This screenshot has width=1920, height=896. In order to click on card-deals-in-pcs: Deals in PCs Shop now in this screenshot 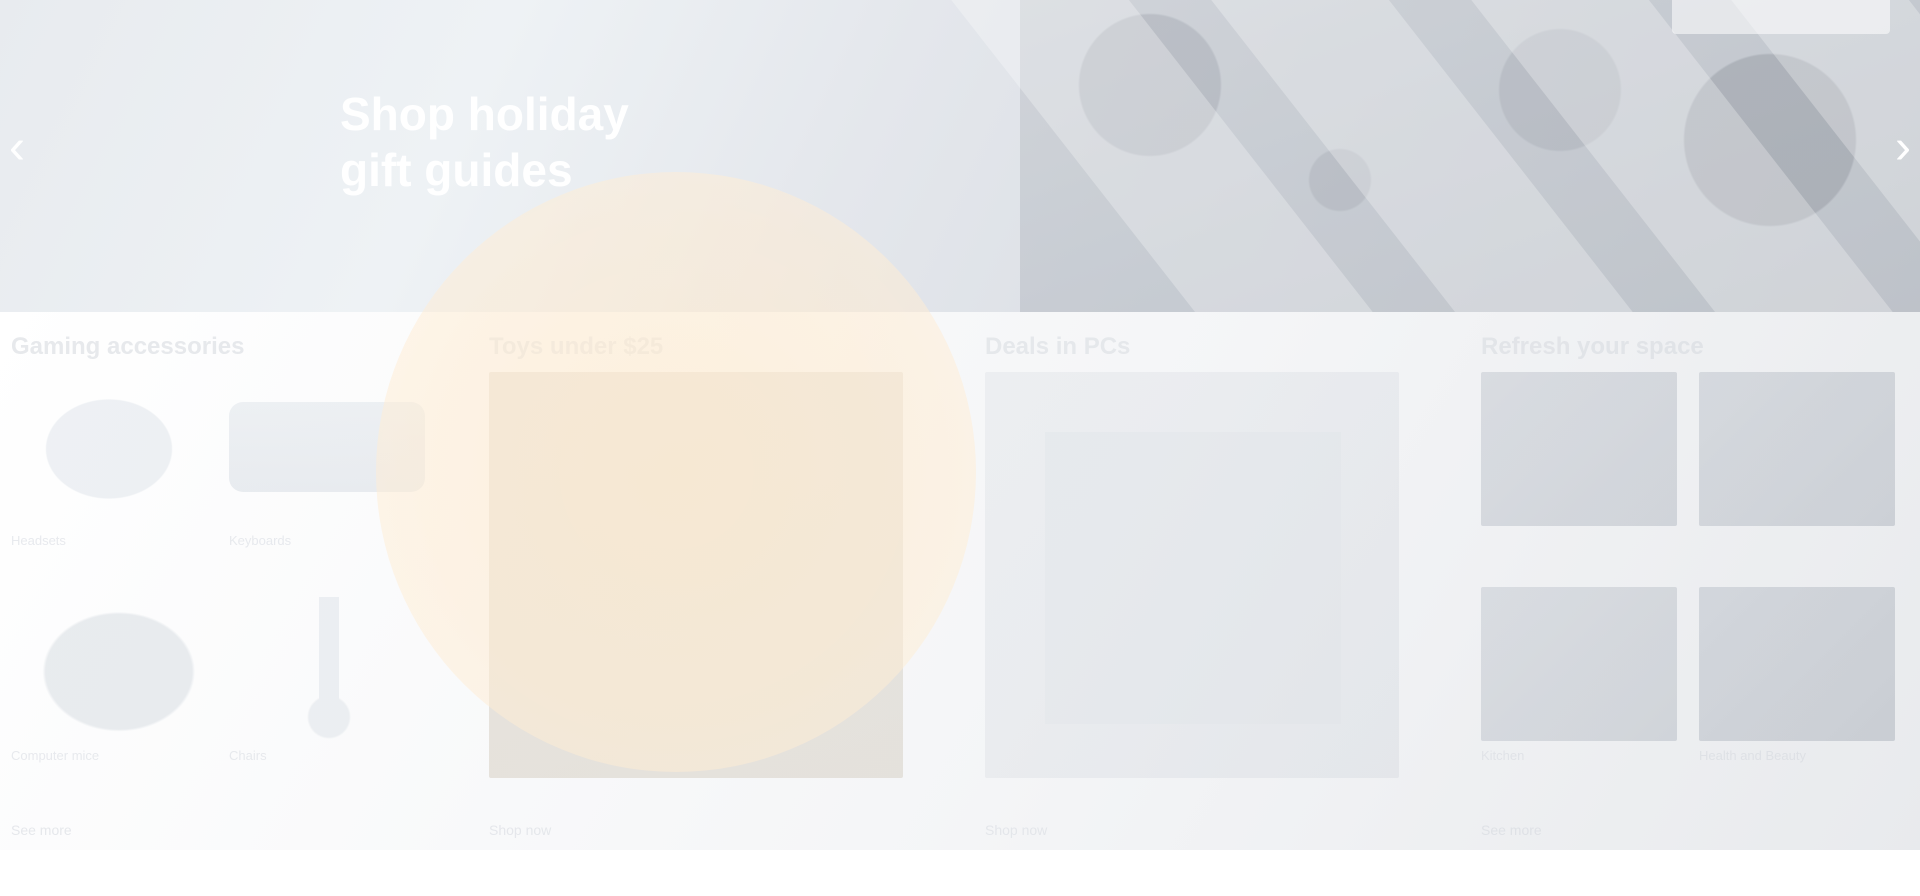, I will do `click(1209, 581)`.